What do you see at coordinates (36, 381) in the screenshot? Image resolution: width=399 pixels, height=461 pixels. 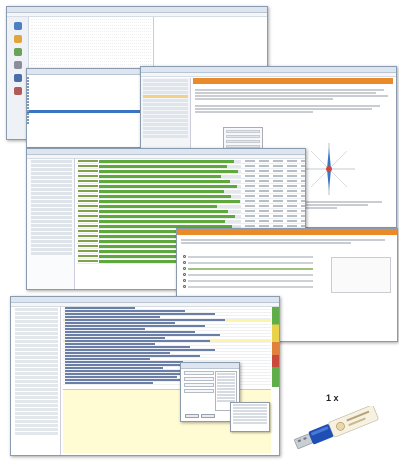 I see `outline-tree` at bounding box center [36, 381].